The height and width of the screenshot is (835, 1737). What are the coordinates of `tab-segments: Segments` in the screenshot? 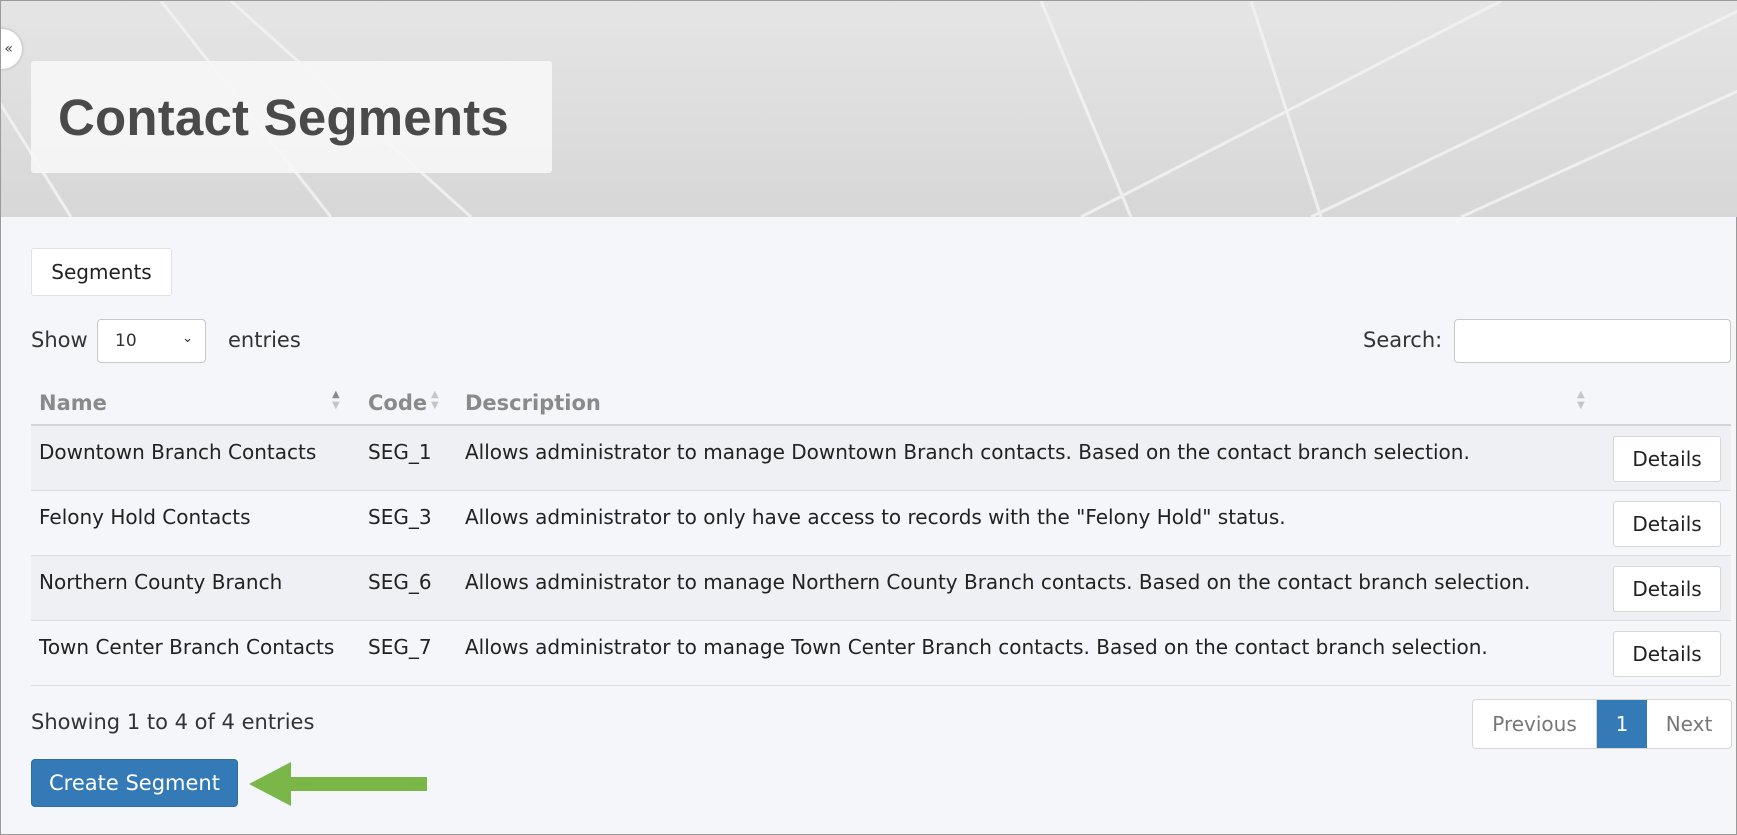 It's located at (101, 272).